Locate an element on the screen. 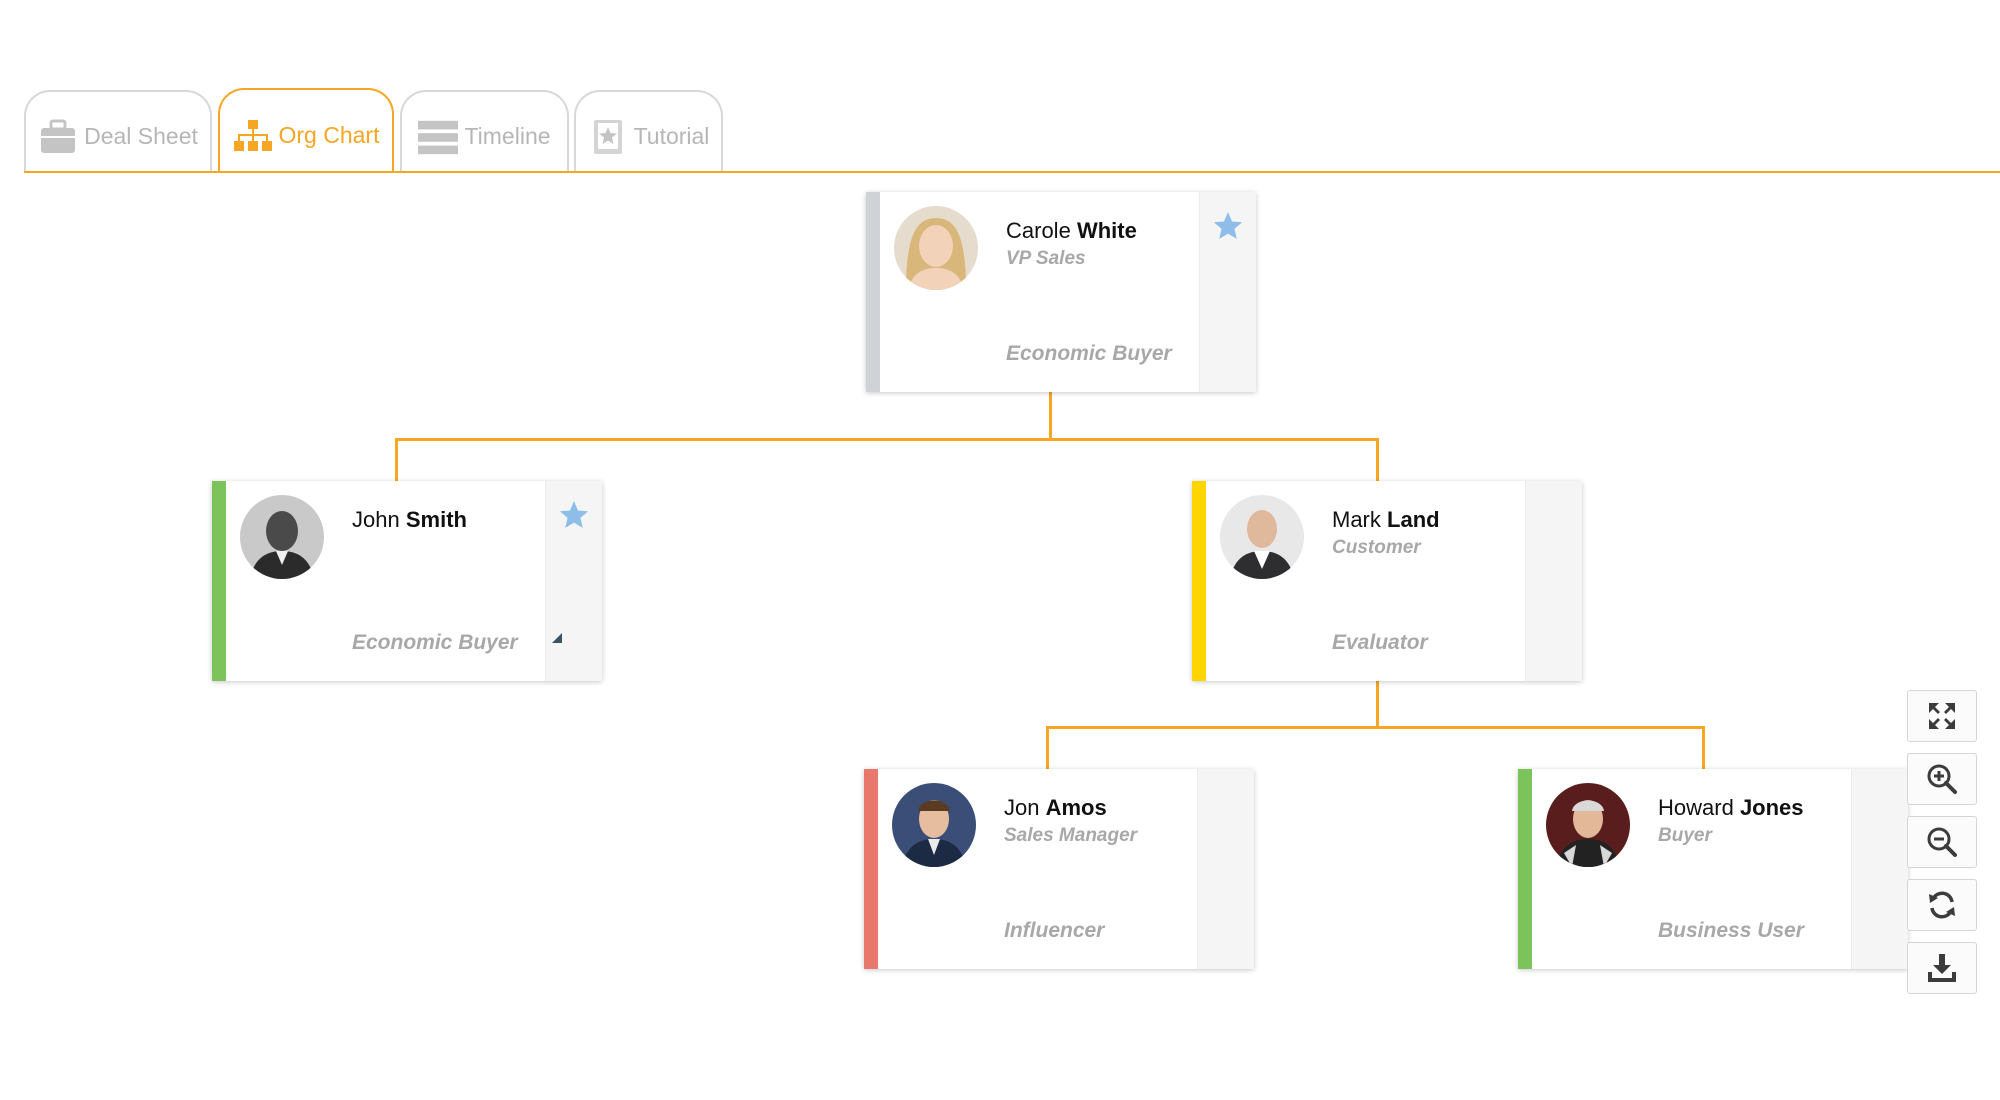 This screenshot has width=2000, height=1100. org-card-mark-land: Mark Land Customer Evaluator is located at coordinates (1387, 581).